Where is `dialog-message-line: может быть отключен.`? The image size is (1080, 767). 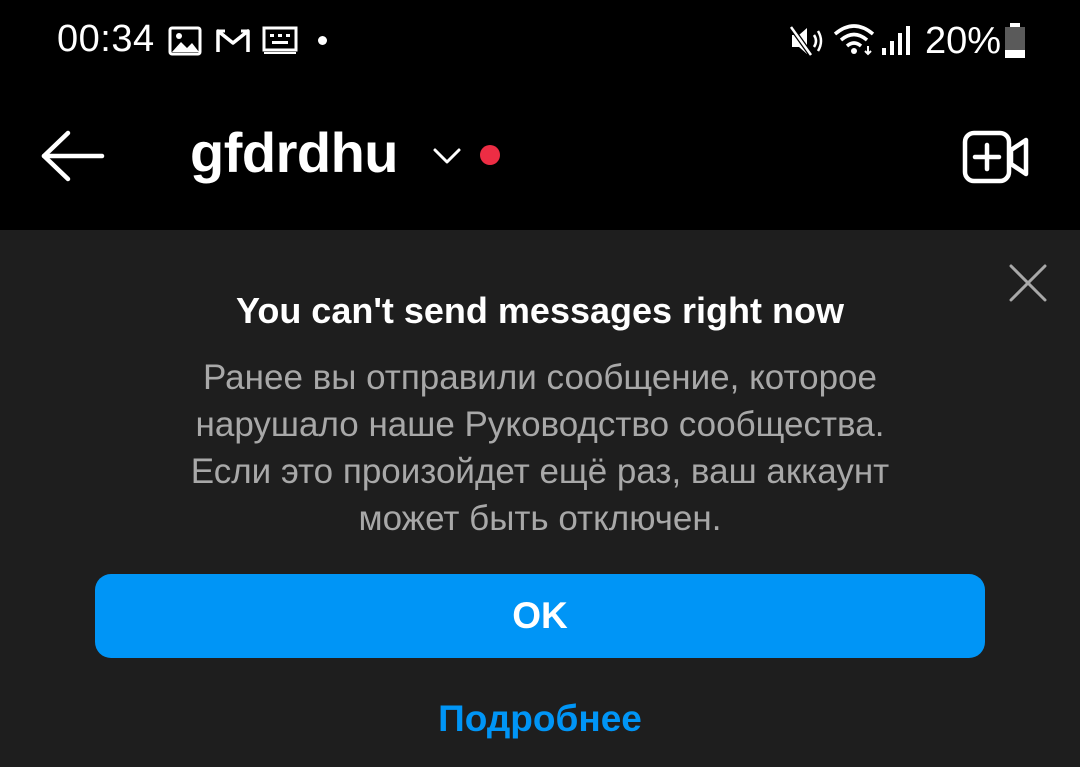
dialog-message-line: может быть отключен. is located at coordinates (540, 518).